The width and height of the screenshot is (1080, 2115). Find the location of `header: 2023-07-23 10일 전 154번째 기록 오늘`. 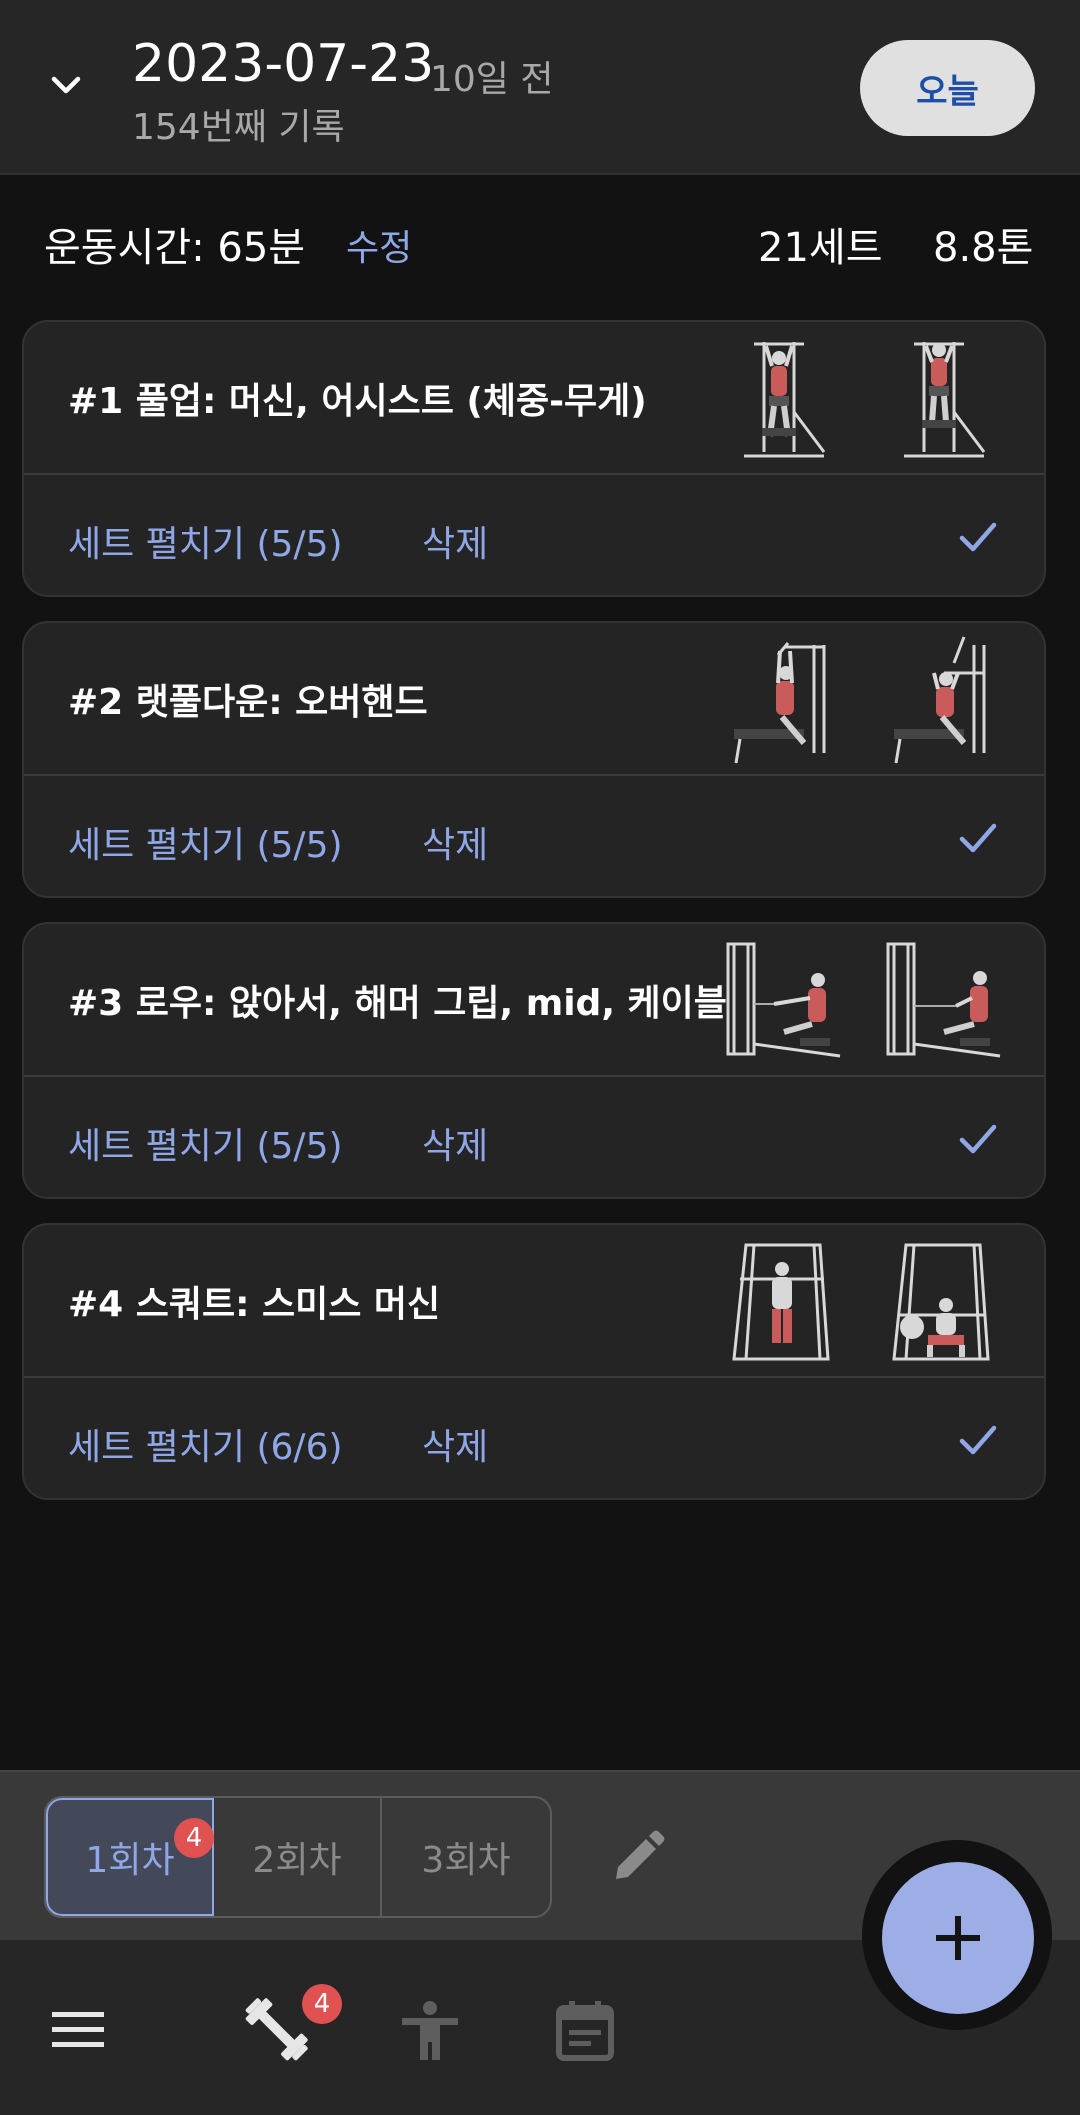

header: 2023-07-23 10일 전 154번째 기록 오늘 is located at coordinates (540, 87).